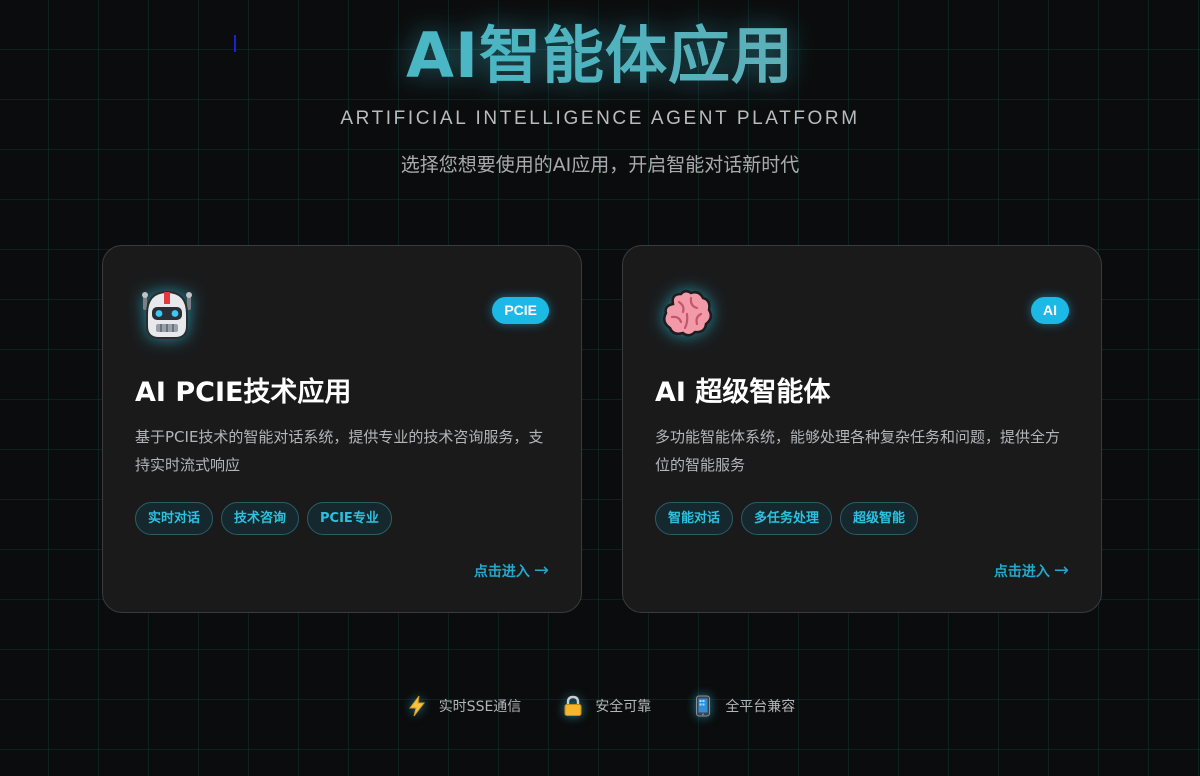 Image resolution: width=1200 pixels, height=776 pixels. What do you see at coordinates (417, 706) in the screenshot?
I see `lightning-icon` at bounding box center [417, 706].